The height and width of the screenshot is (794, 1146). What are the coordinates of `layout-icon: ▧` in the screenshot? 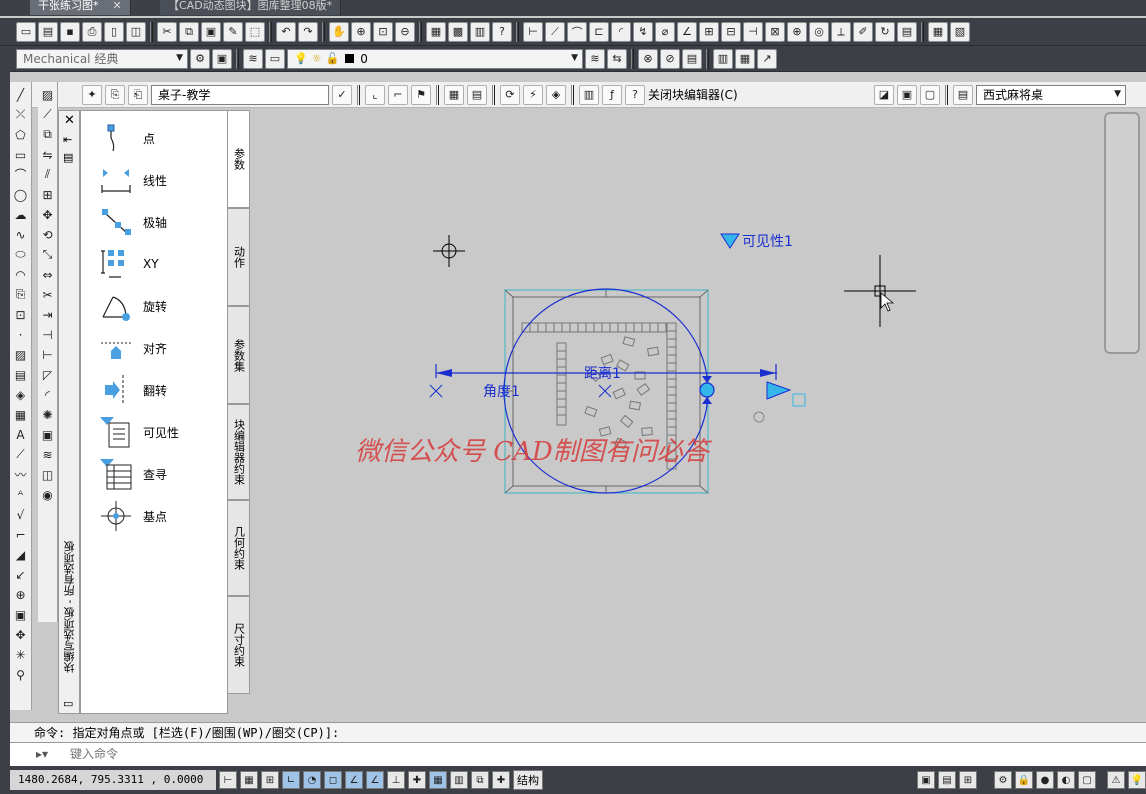 It's located at (960, 31).